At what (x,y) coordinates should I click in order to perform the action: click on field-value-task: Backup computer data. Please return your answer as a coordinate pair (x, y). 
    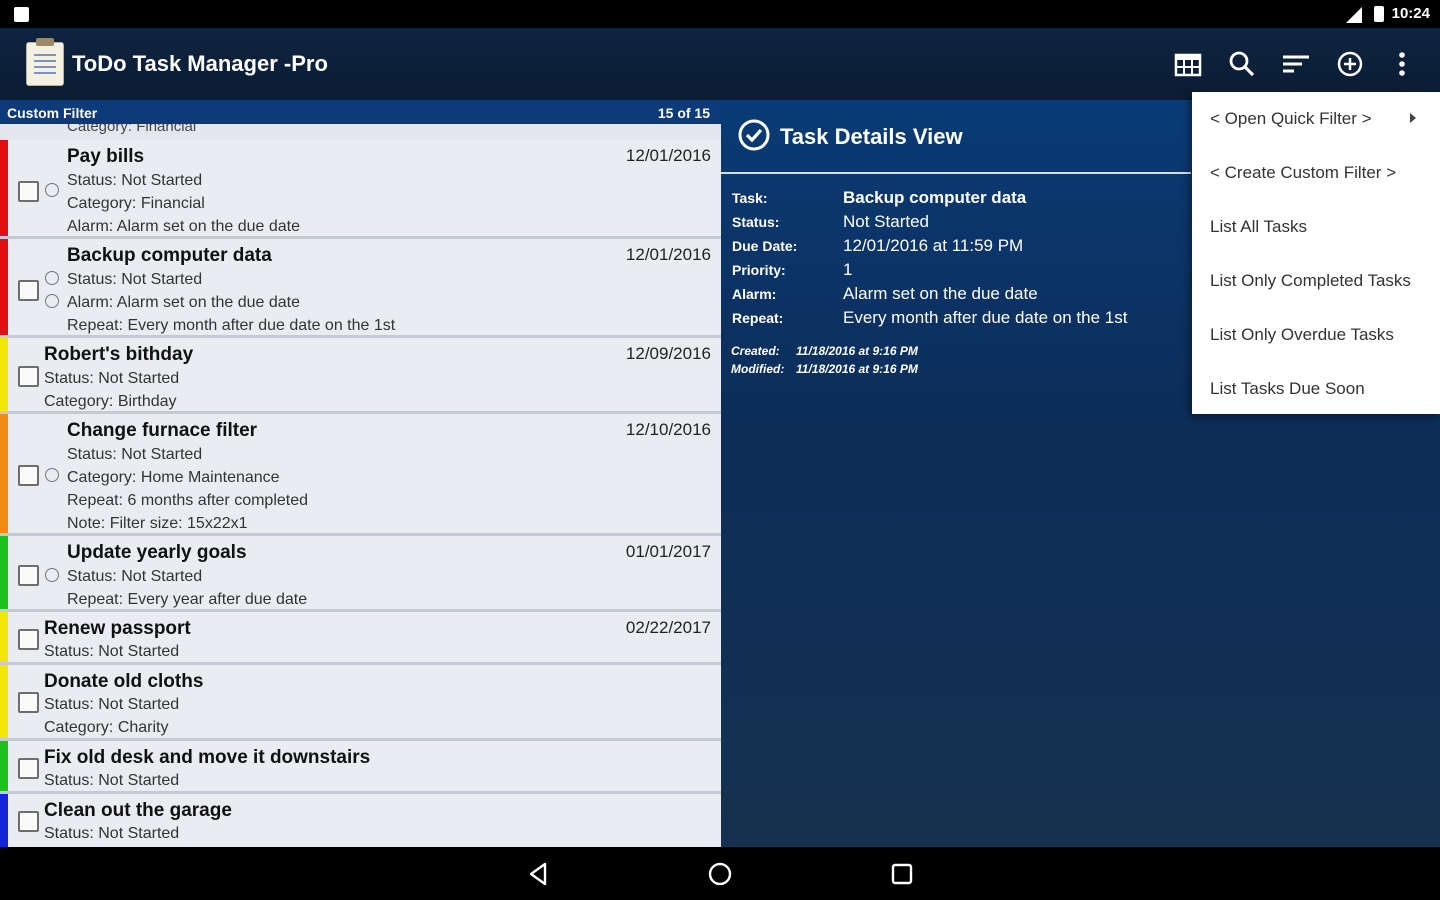
    Looking at the image, I should click on (935, 197).